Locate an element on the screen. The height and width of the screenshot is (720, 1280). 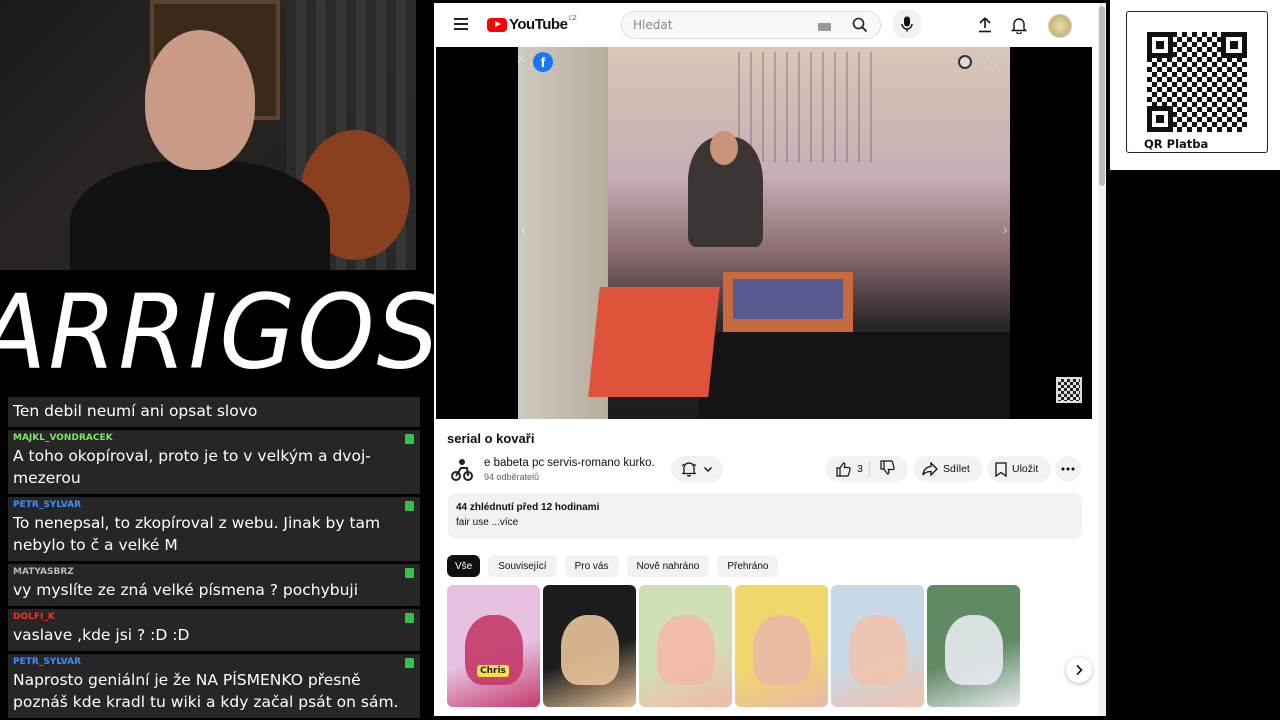
chevron-down-icon is located at coordinates (708, 469).